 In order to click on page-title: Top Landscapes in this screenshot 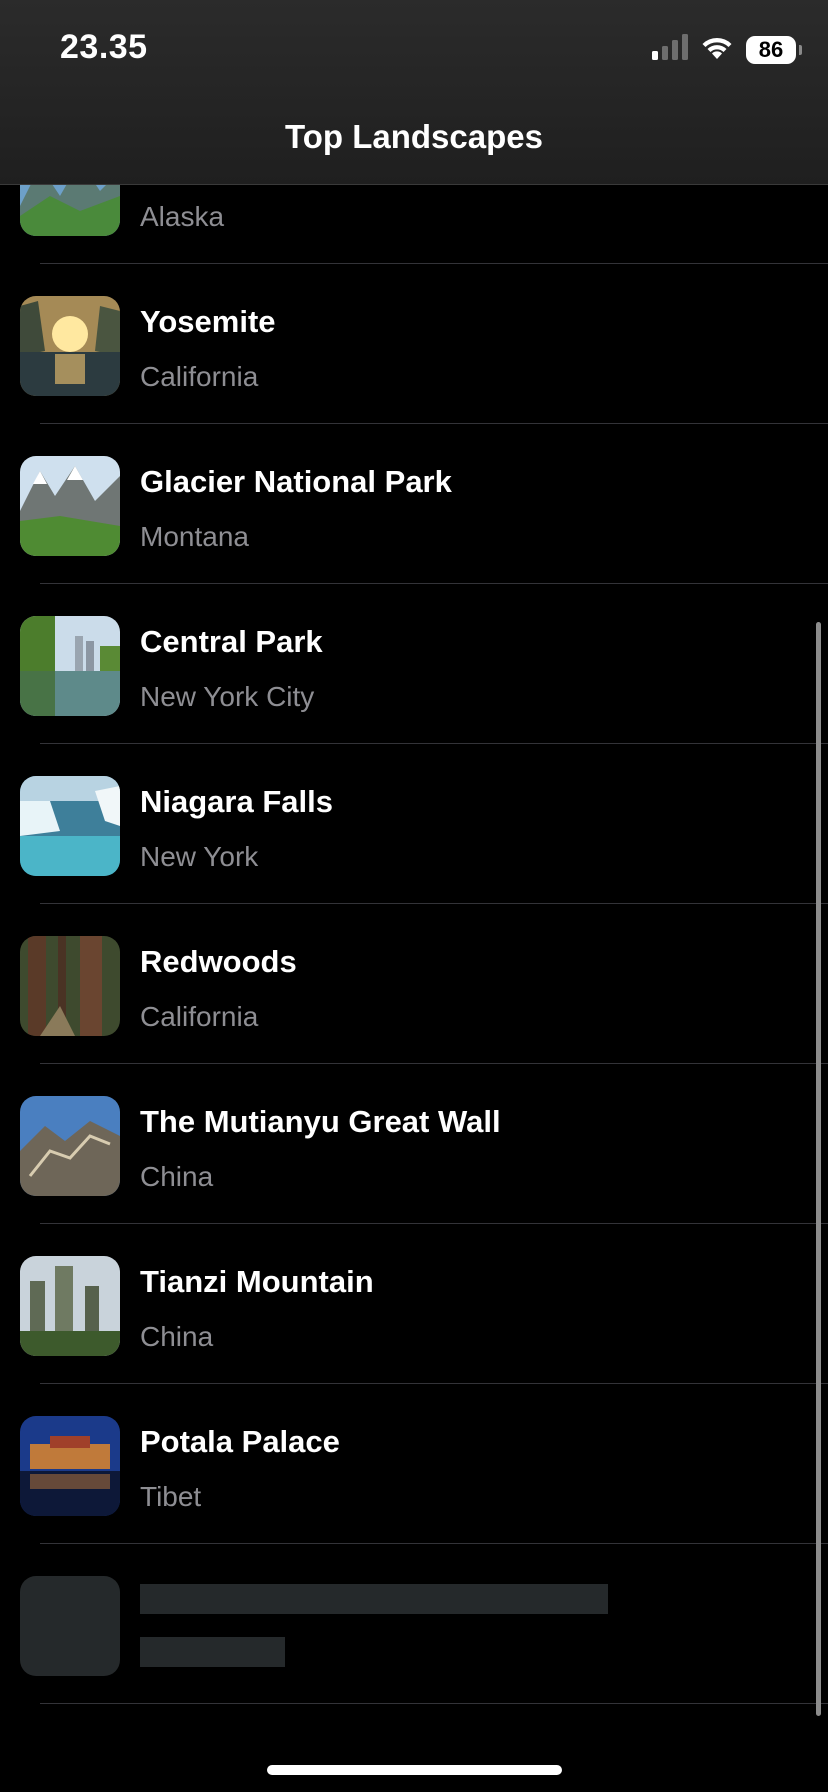, I will do `click(414, 136)`.